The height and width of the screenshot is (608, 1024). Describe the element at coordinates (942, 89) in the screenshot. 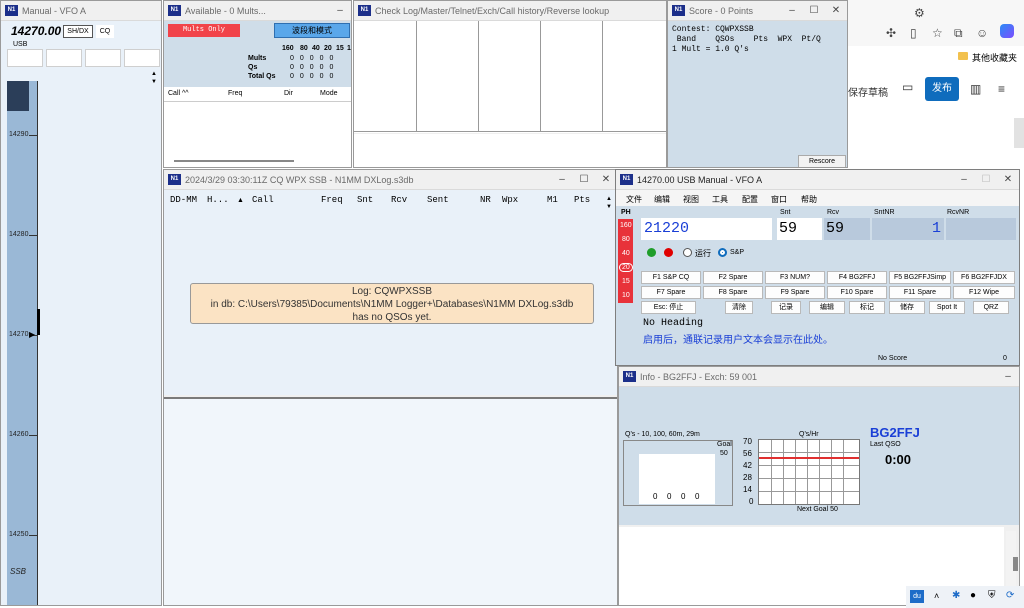

I see `publish-button: 发布` at that location.